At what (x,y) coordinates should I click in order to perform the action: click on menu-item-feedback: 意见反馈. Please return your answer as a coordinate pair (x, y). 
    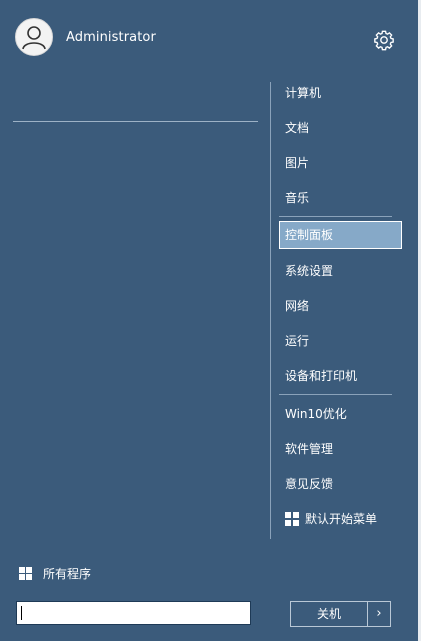
    Looking at the image, I should click on (340, 484).